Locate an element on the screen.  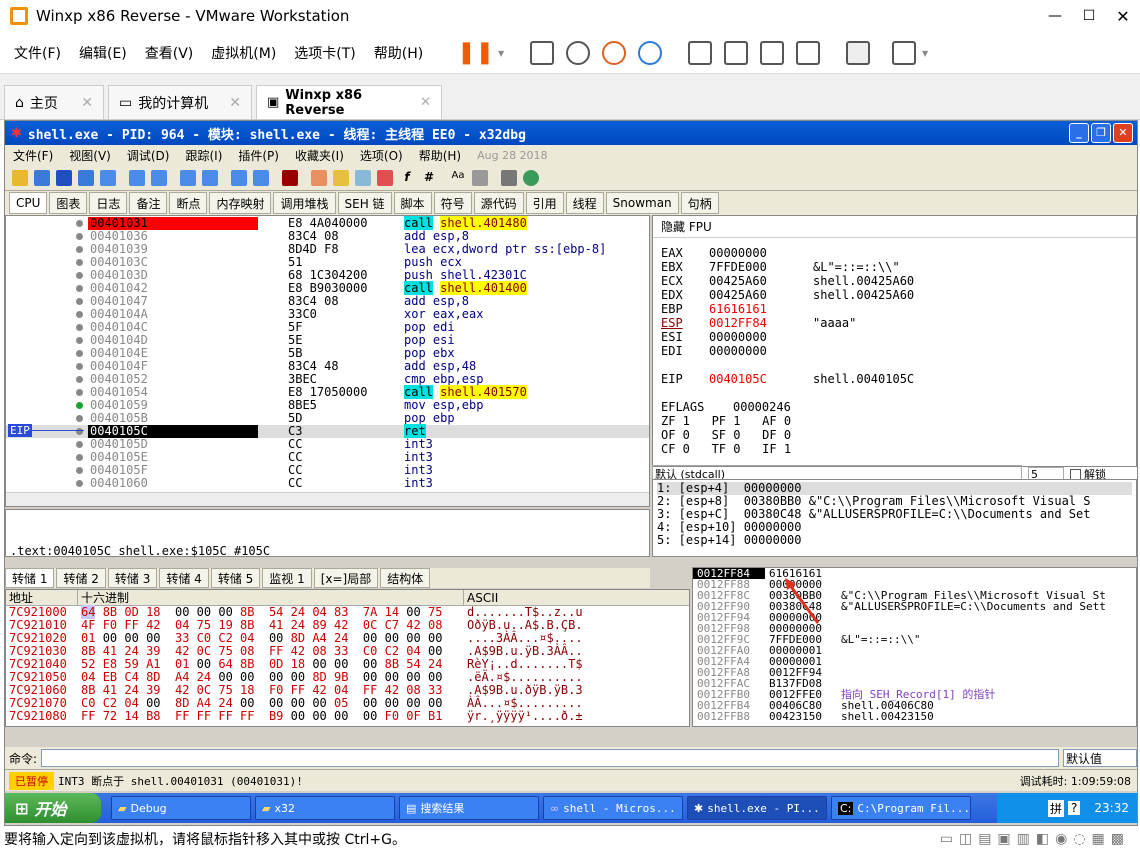
trace-over-icon is located at coordinates (210, 177).